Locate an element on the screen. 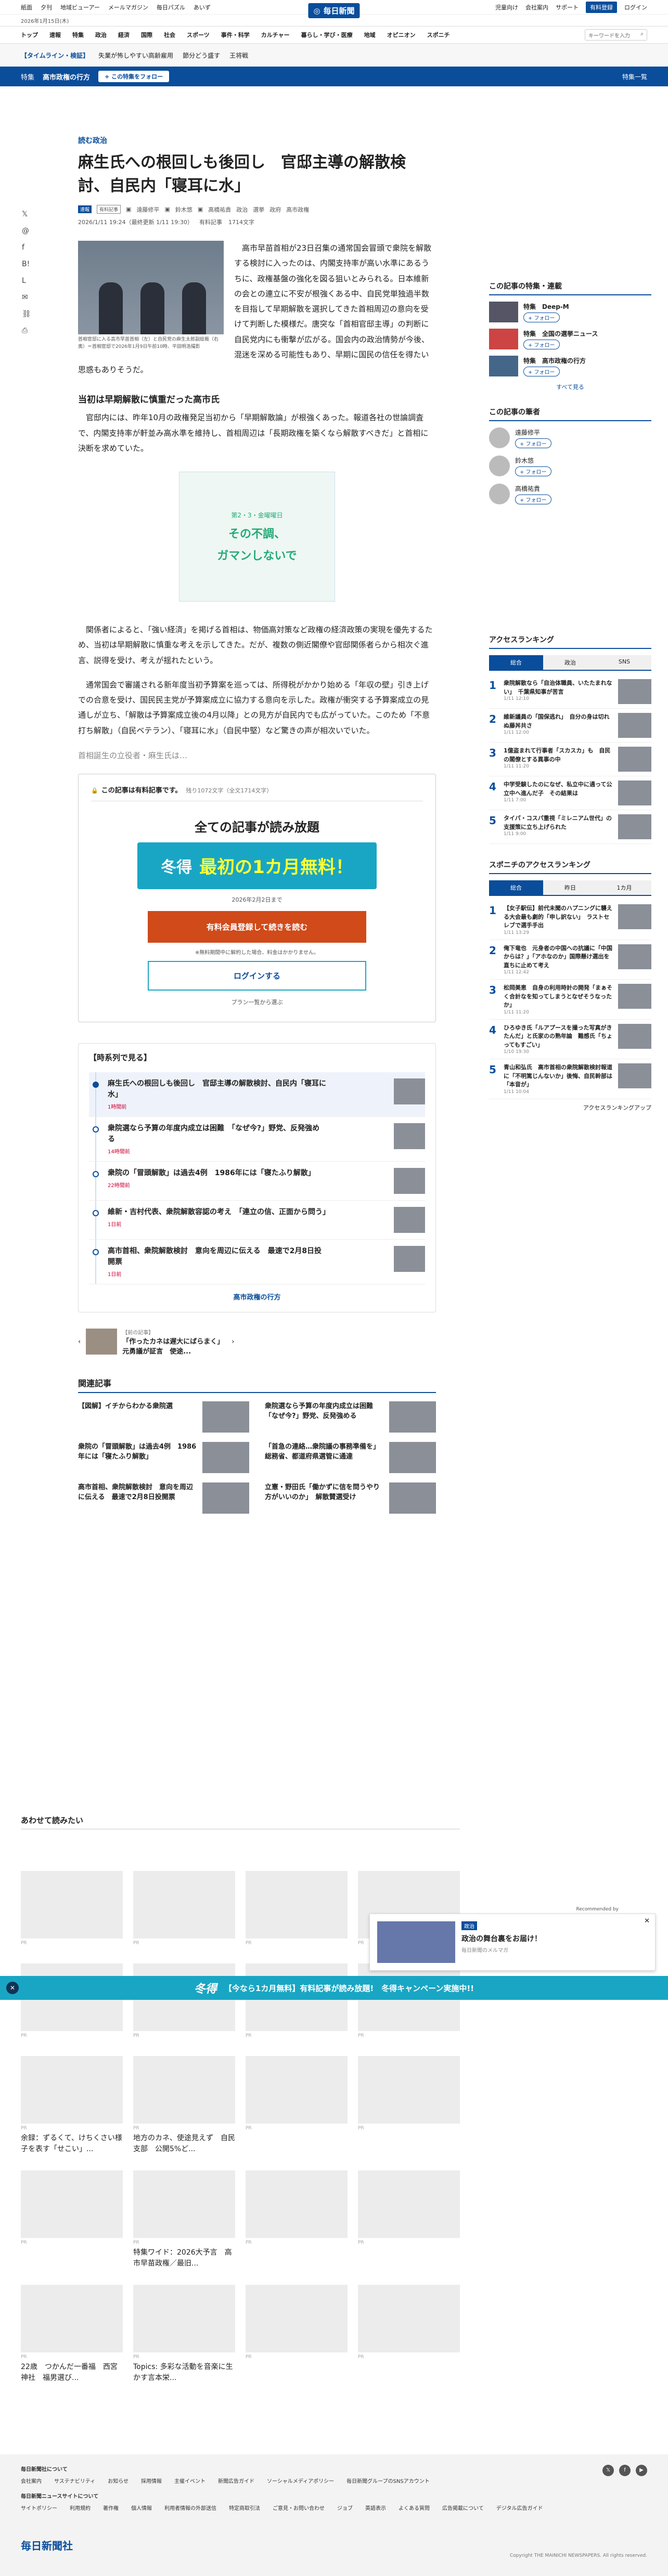 The width and height of the screenshot is (668, 2576). topic-link: 節分どう盛す is located at coordinates (201, 55).